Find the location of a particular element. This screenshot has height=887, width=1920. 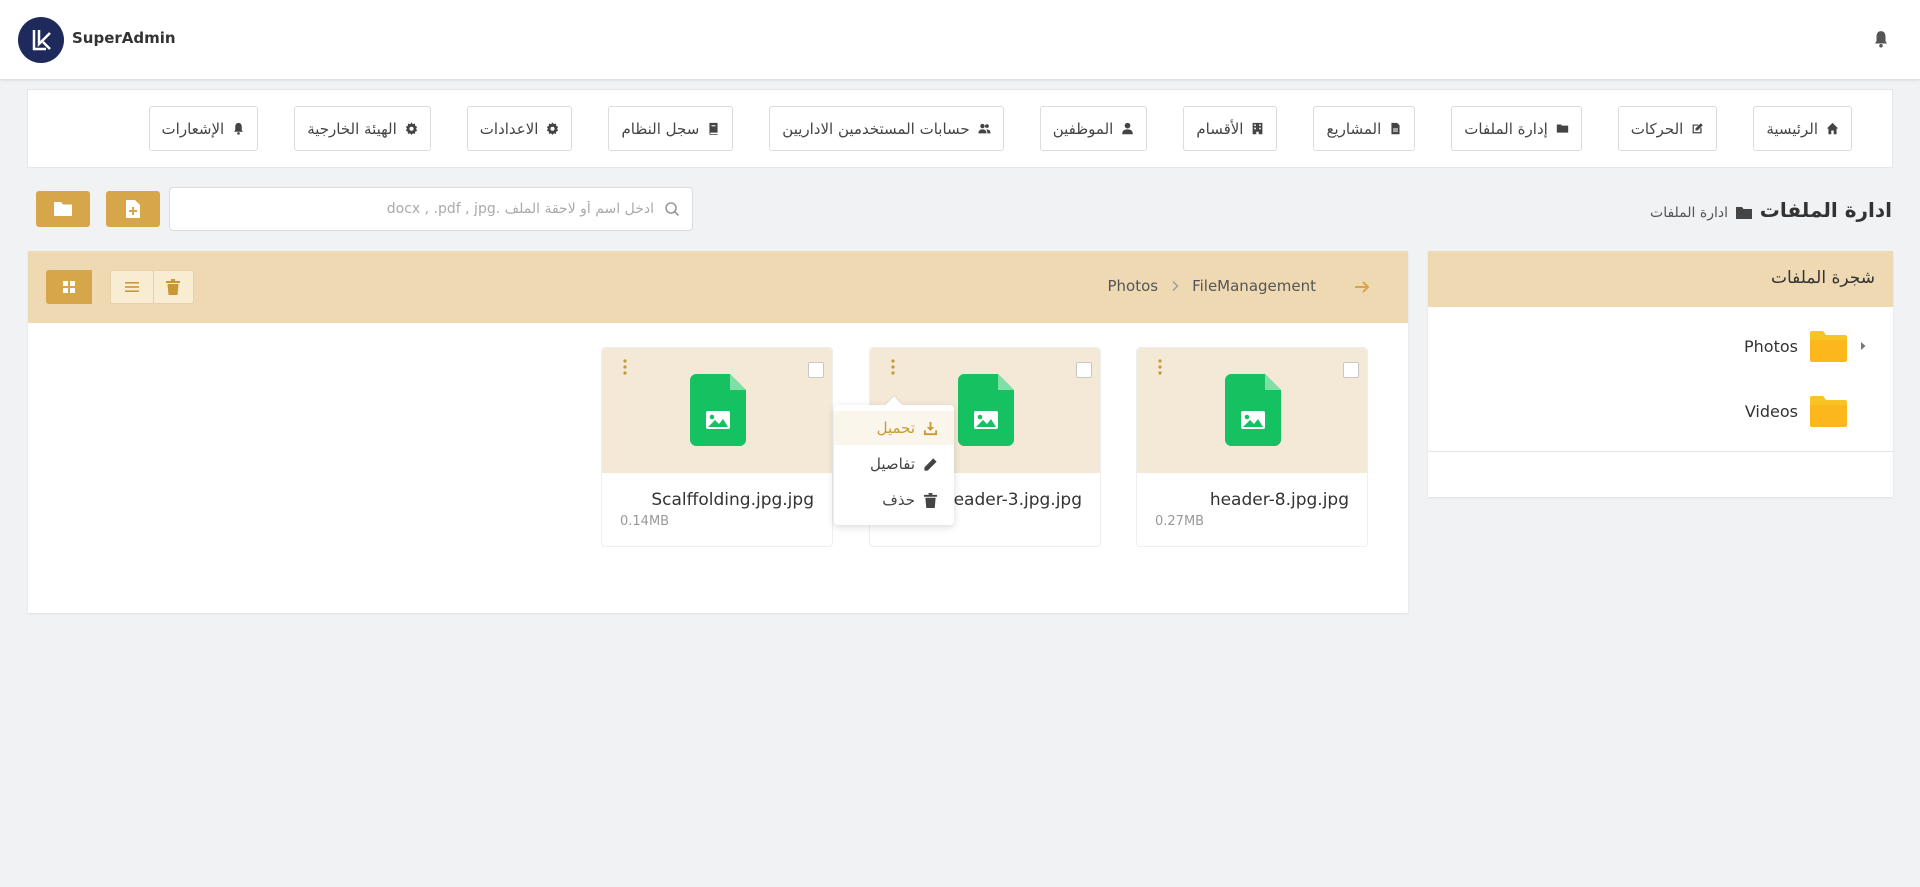

nav-label: المشاريع is located at coordinates (1354, 128).